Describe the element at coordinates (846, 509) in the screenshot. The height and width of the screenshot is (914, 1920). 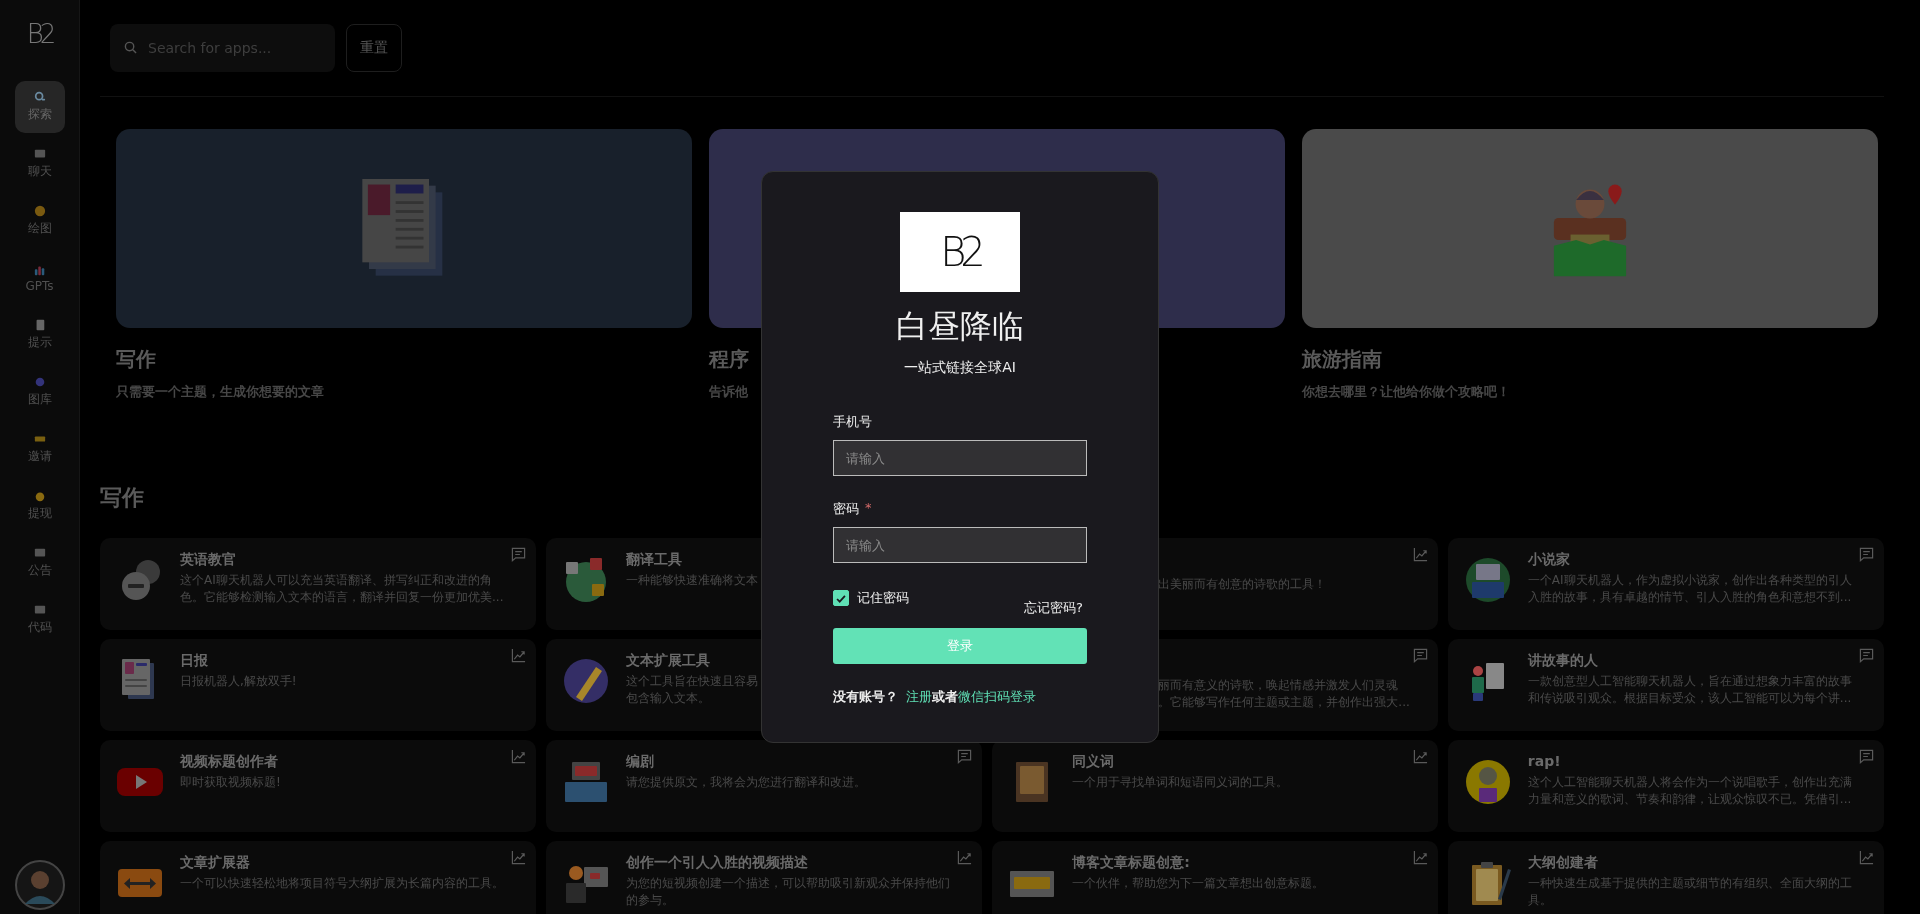
I see `field-label: 密码` at that location.